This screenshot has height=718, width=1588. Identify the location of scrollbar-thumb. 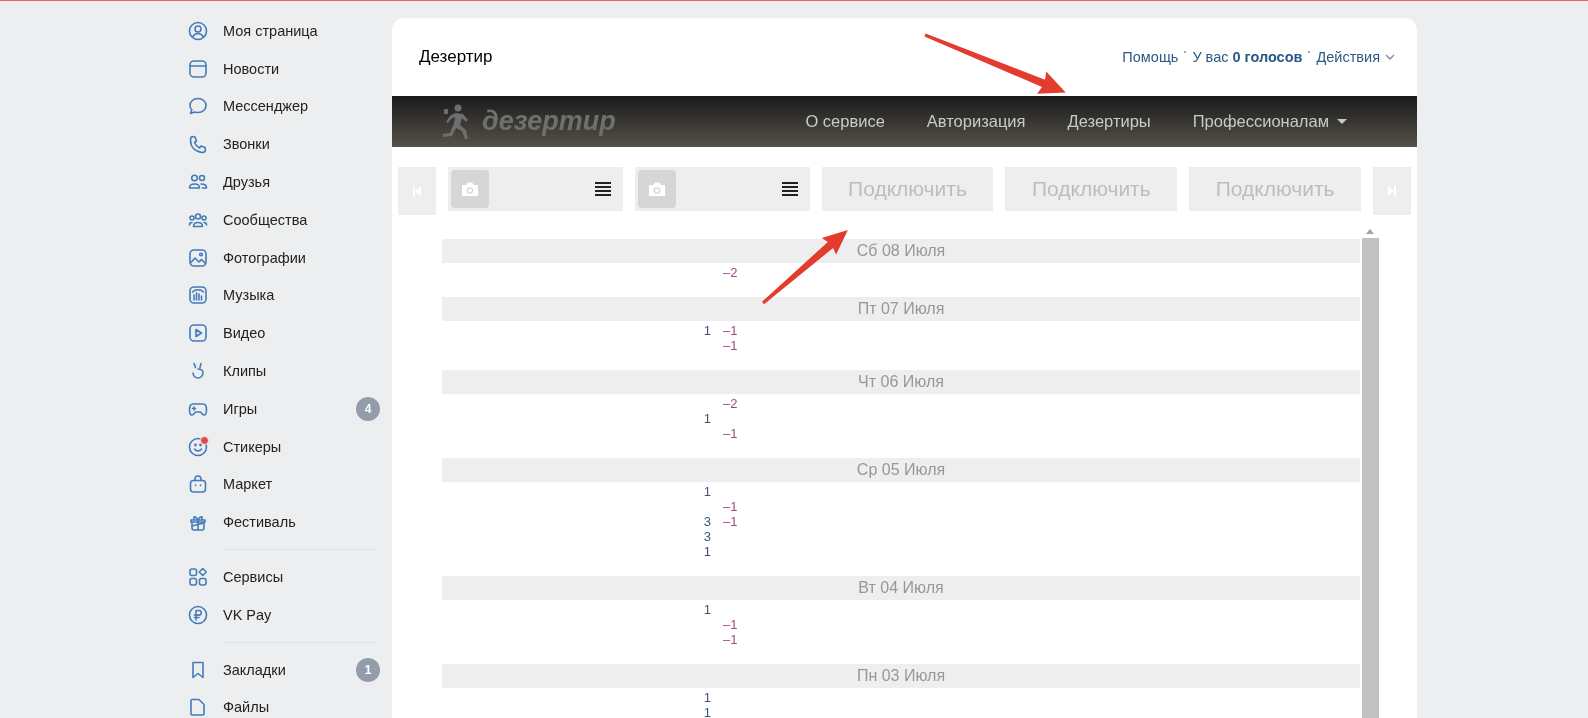
(1370, 478).